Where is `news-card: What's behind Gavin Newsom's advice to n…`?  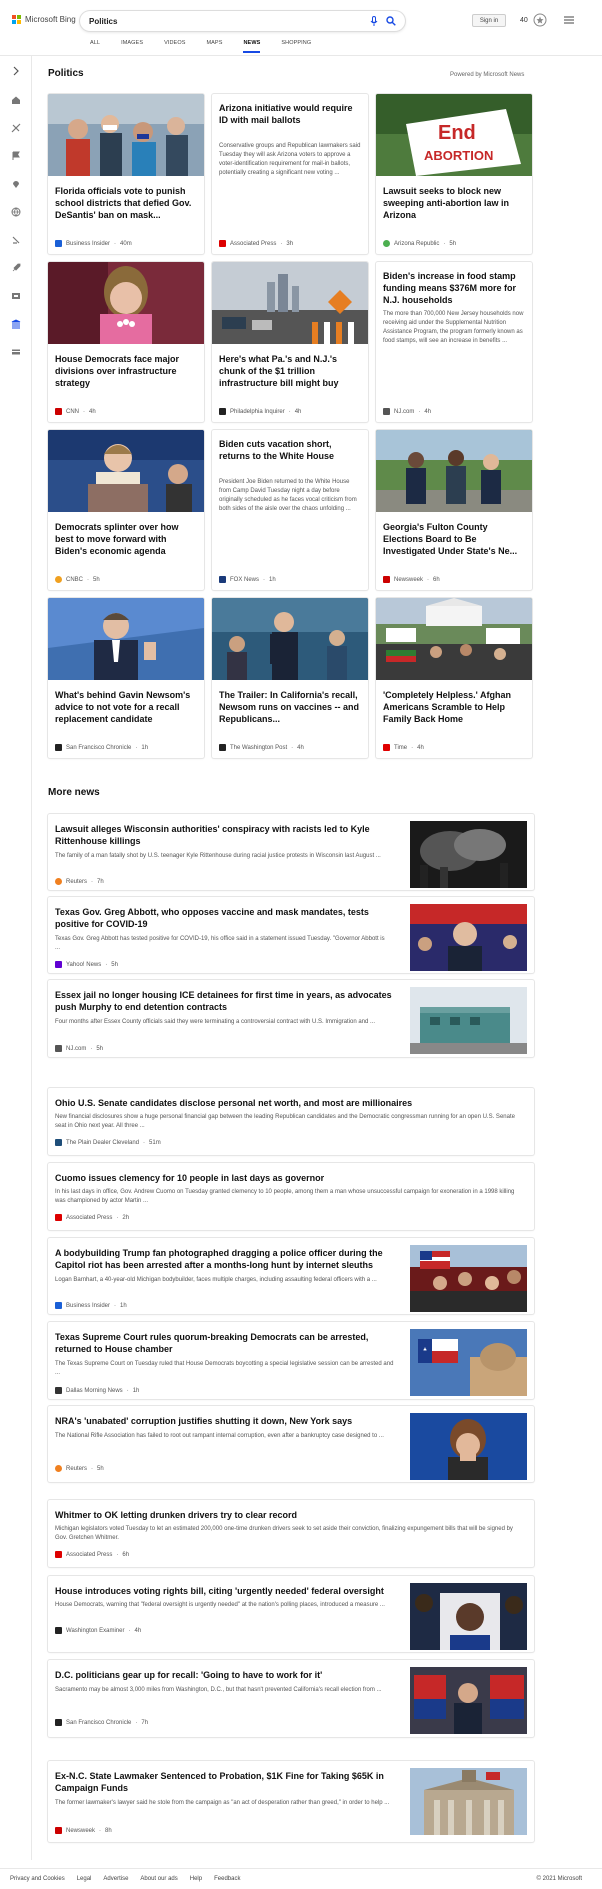 news-card: What's behind Gavin Newsom's advice to n… is located at coordinates (126, 678).